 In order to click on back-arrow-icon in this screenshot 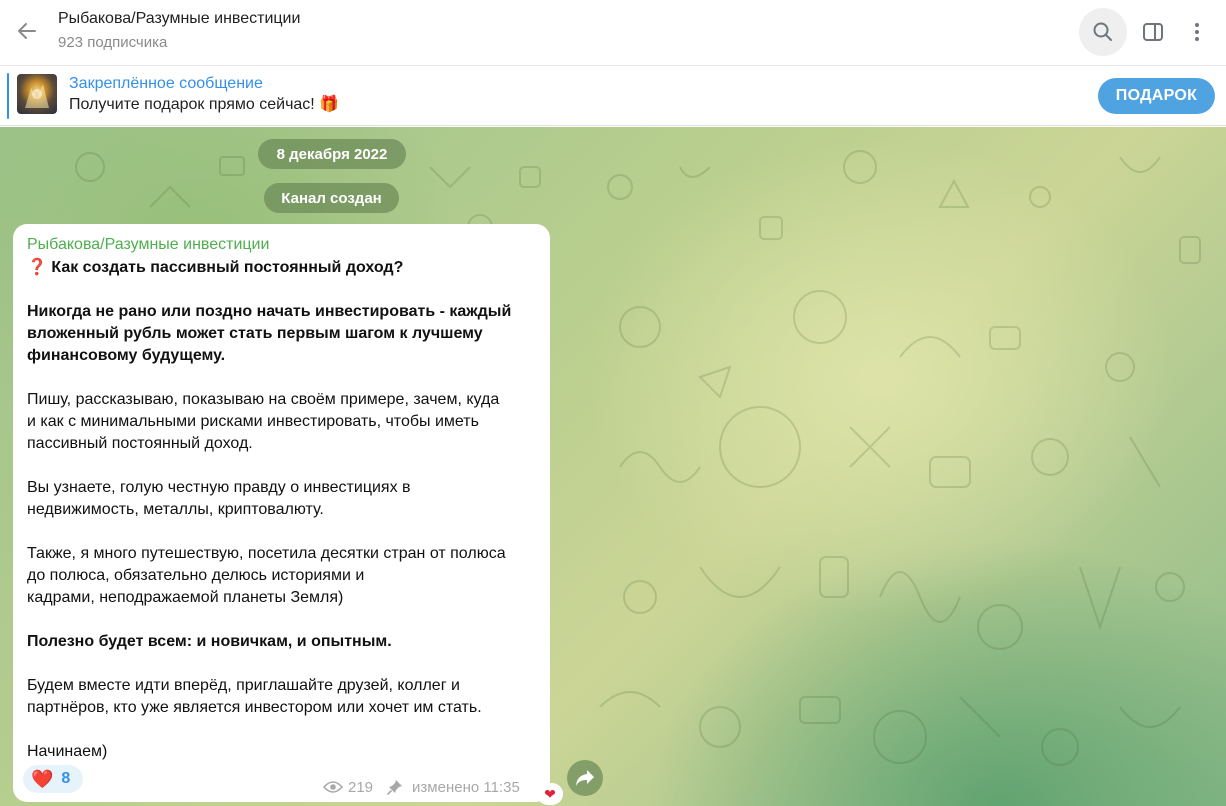, I will do `click(27, 31)`.